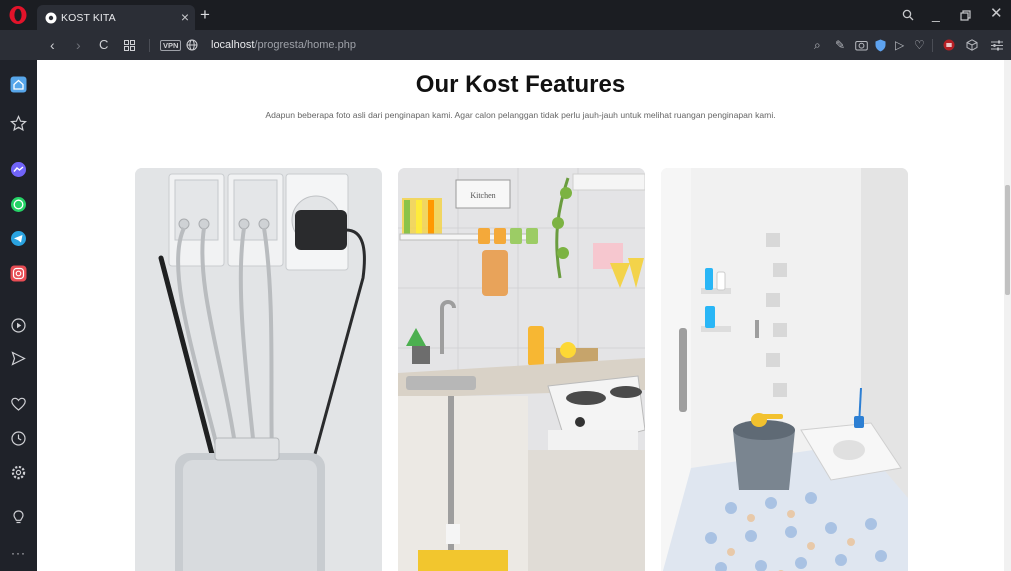 The height and width of the screenshot is (571, 1011). I want to click on tab-favicon-icon, so click(51, 17).